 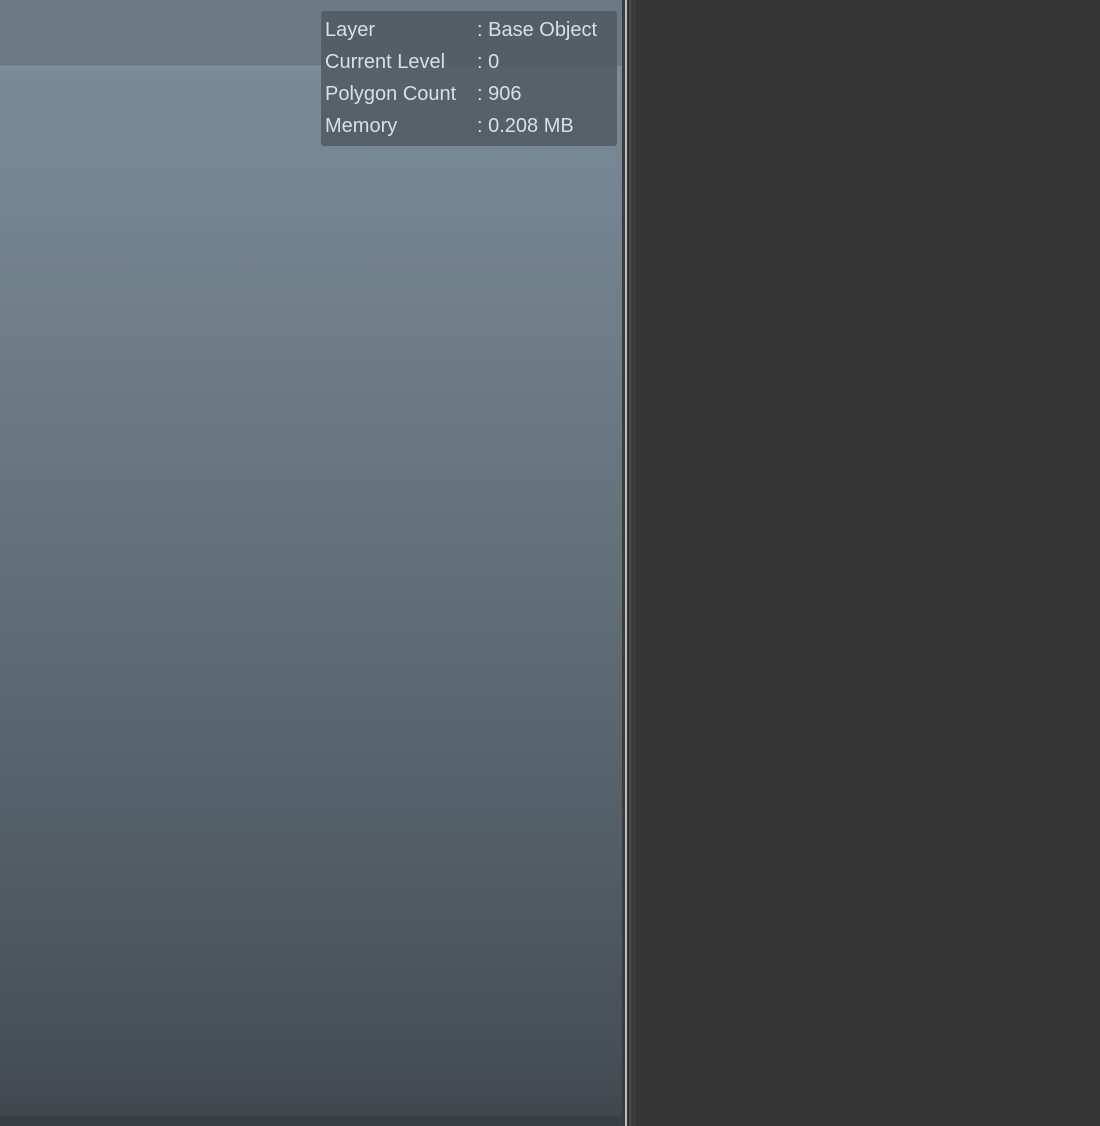 I want to click on info-value: : 0.208 MB, so click(x=525, y=126).